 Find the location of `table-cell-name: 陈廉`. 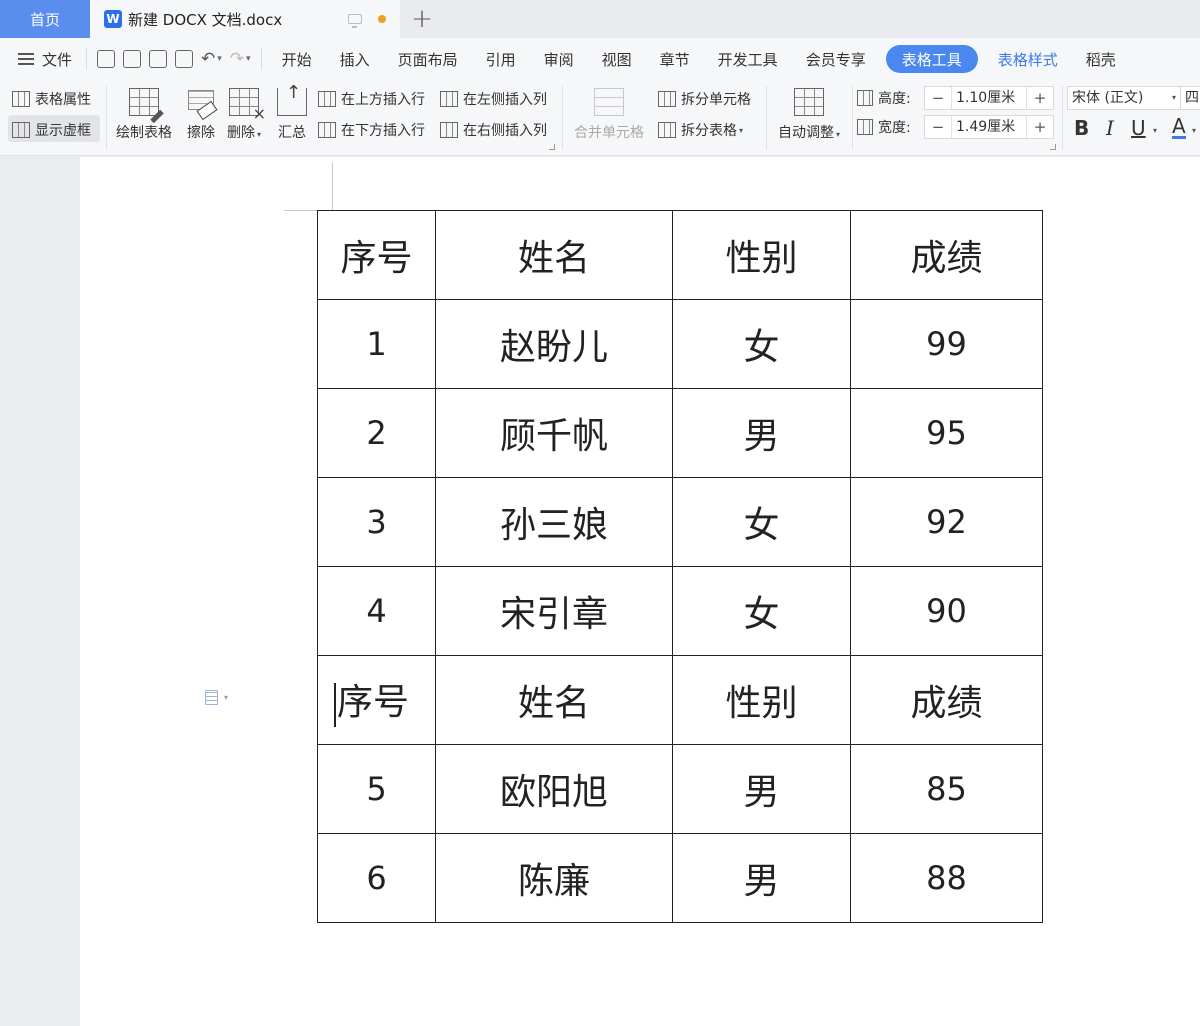

table-cell-name: 陈廉 is located at coordinates (554, 878).